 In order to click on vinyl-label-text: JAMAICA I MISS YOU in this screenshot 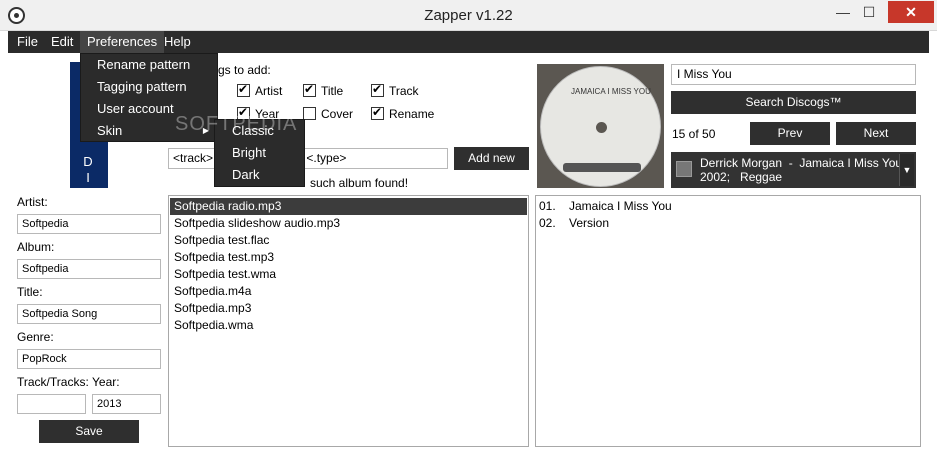, I will do `click(611, 91)`.